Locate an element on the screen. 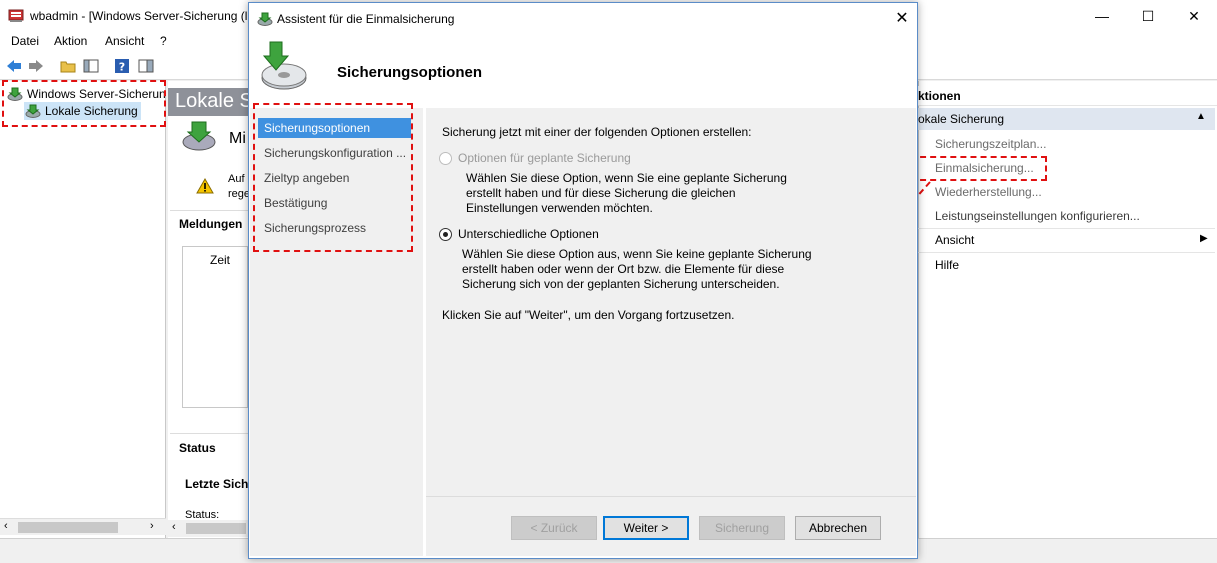 This screenshot has height=563, width=1217. wizard-title-icon is located at coordinates (265, 19).